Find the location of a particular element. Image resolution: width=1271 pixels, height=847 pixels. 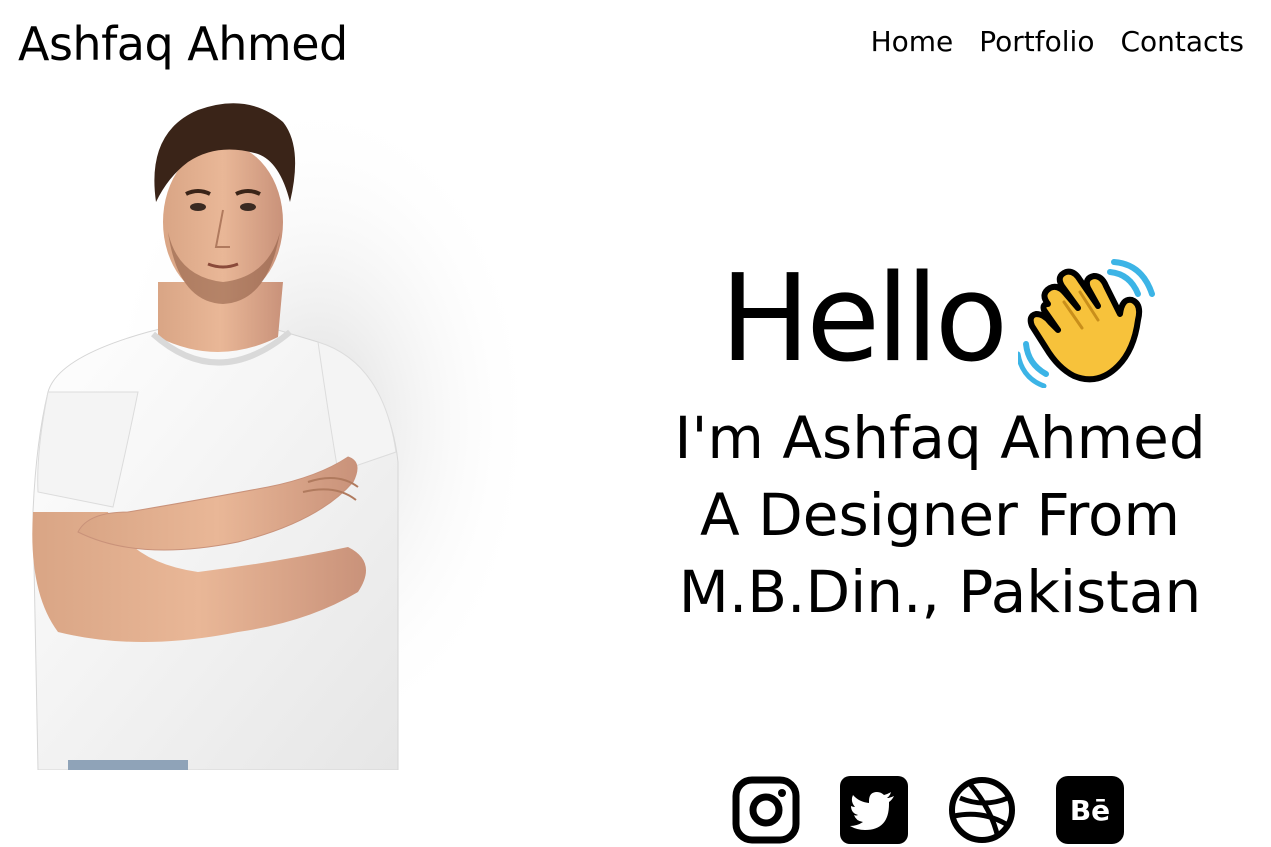

social-links: Bē is located at coordinates (928, 810).